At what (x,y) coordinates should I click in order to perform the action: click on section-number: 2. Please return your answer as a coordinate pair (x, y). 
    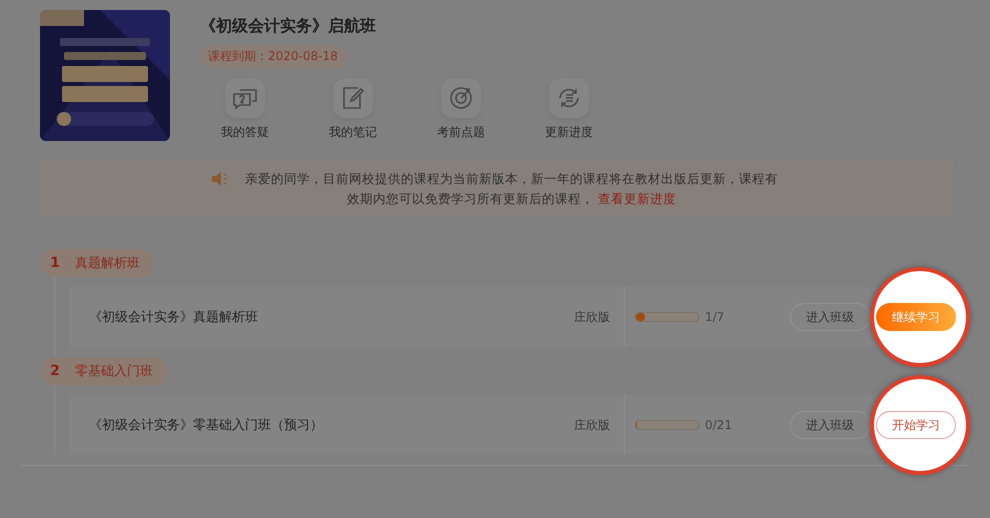
    Looking at the image, I should click on (55, 371).